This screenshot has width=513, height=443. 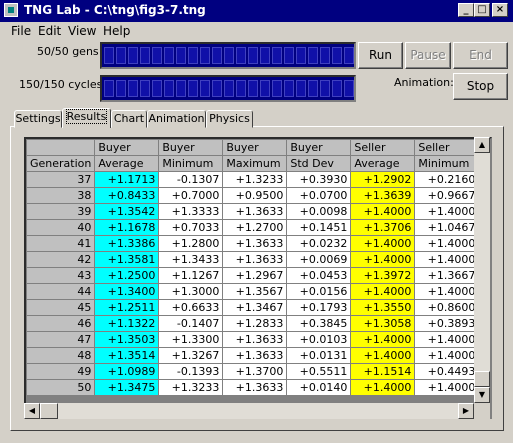 I want to click on table-cell: +1.3503, so click(x=127, y=339).